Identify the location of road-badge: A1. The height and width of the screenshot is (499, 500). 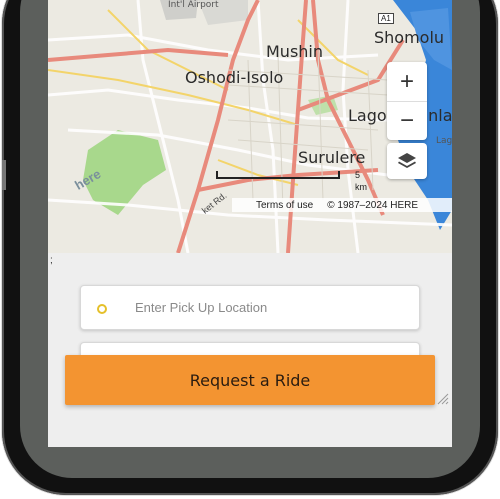
(386, 18).